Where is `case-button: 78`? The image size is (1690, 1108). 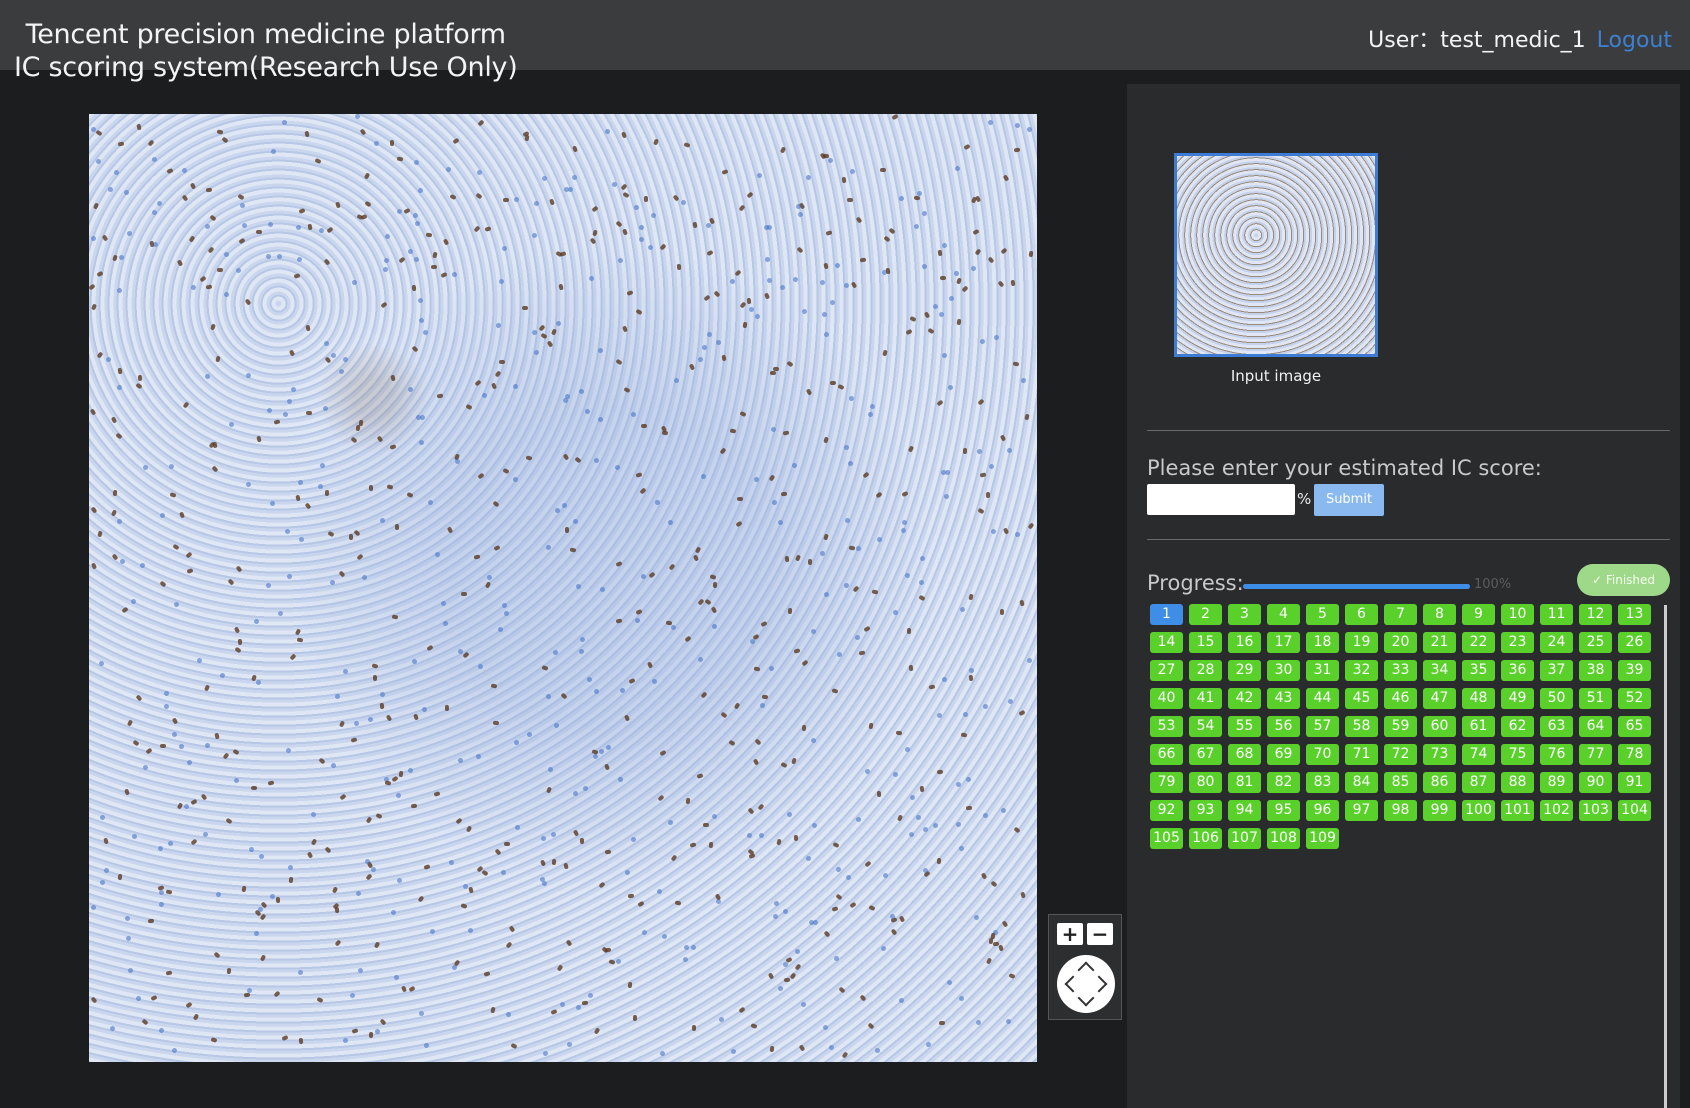
case-button: 78 is located at coordinates (1634, 754).